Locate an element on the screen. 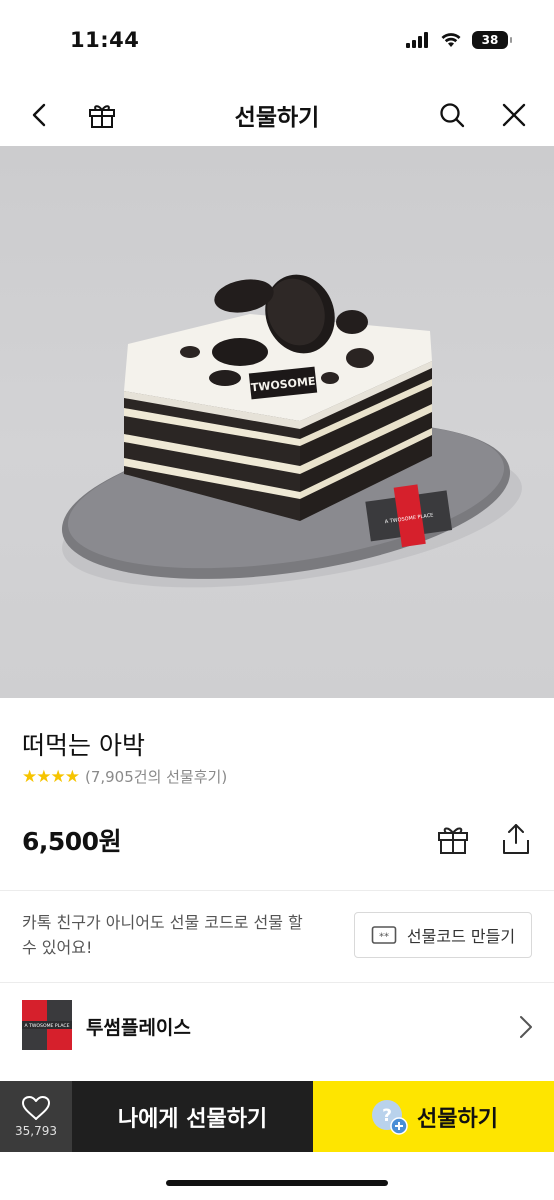 Image resolution: width=554 pixels, height=1200 pixels. chevron-right-icon is located at coordinates (526, 1027).